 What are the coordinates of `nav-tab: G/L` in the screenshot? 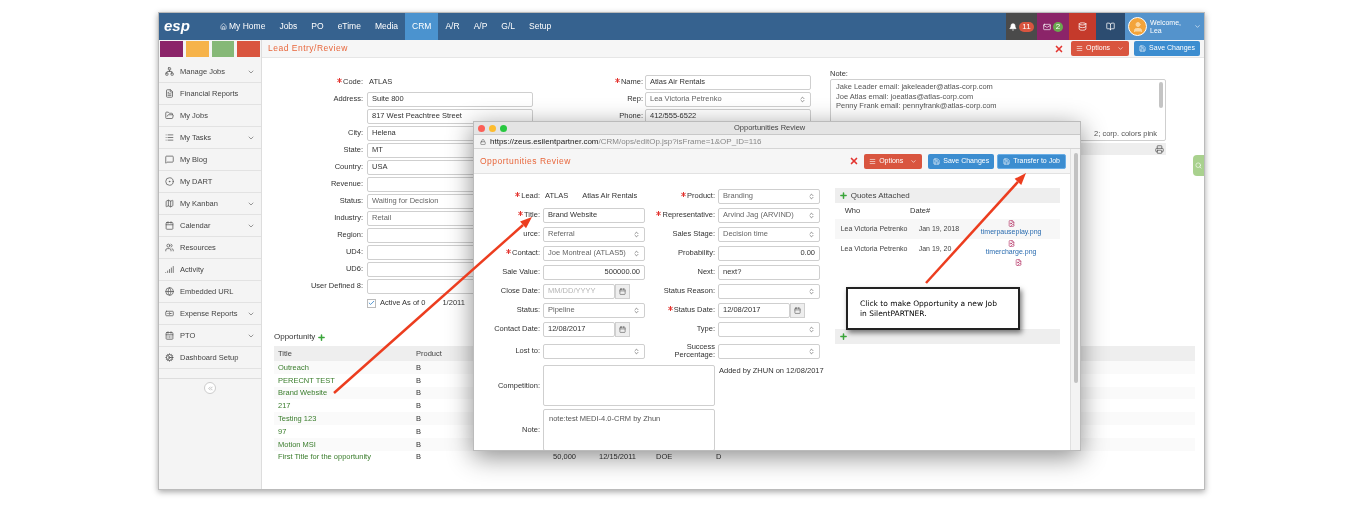 It's located at (508, 26).